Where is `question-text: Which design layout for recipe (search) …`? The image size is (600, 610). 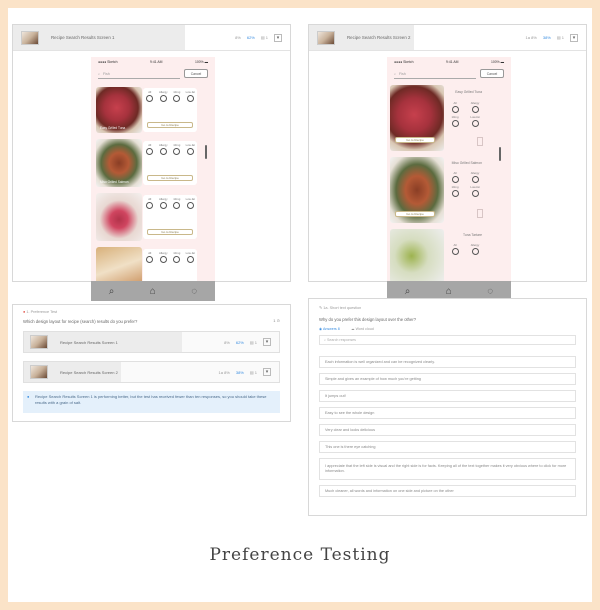 question-text: Which design layout for recipe (search) … is located at coordinates (80, 321).